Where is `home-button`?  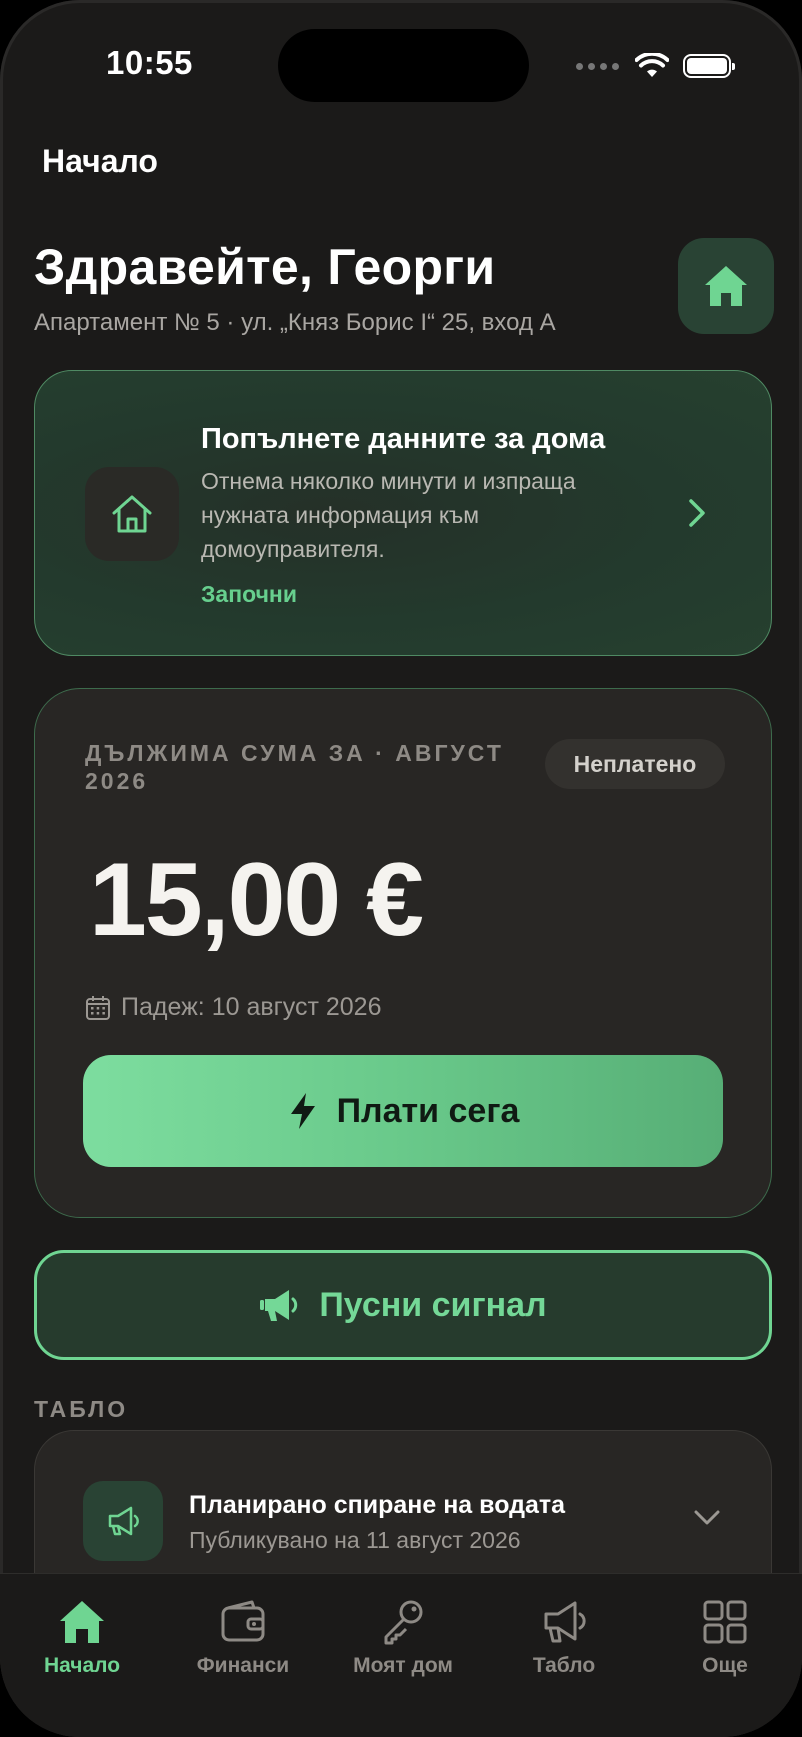 home-button is located at coordinates (726, 286).